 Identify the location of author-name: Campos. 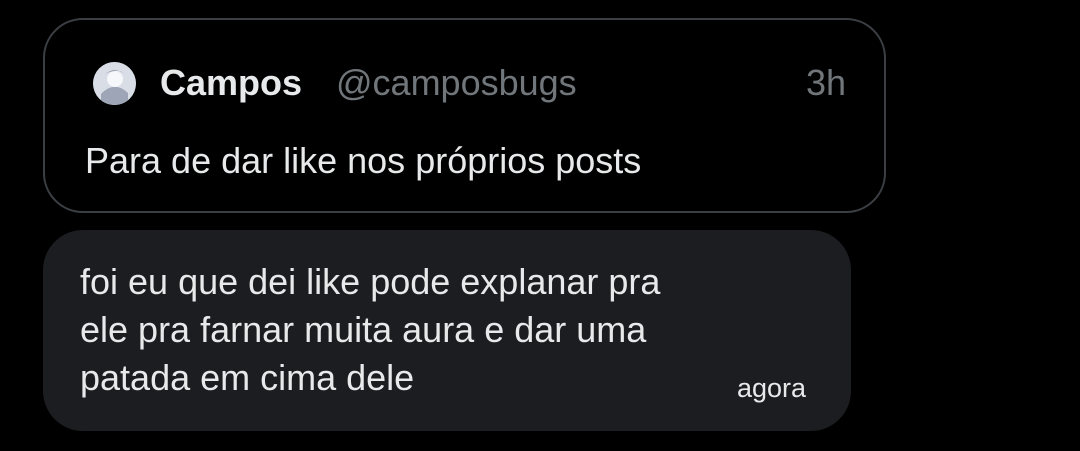
(231, 83).